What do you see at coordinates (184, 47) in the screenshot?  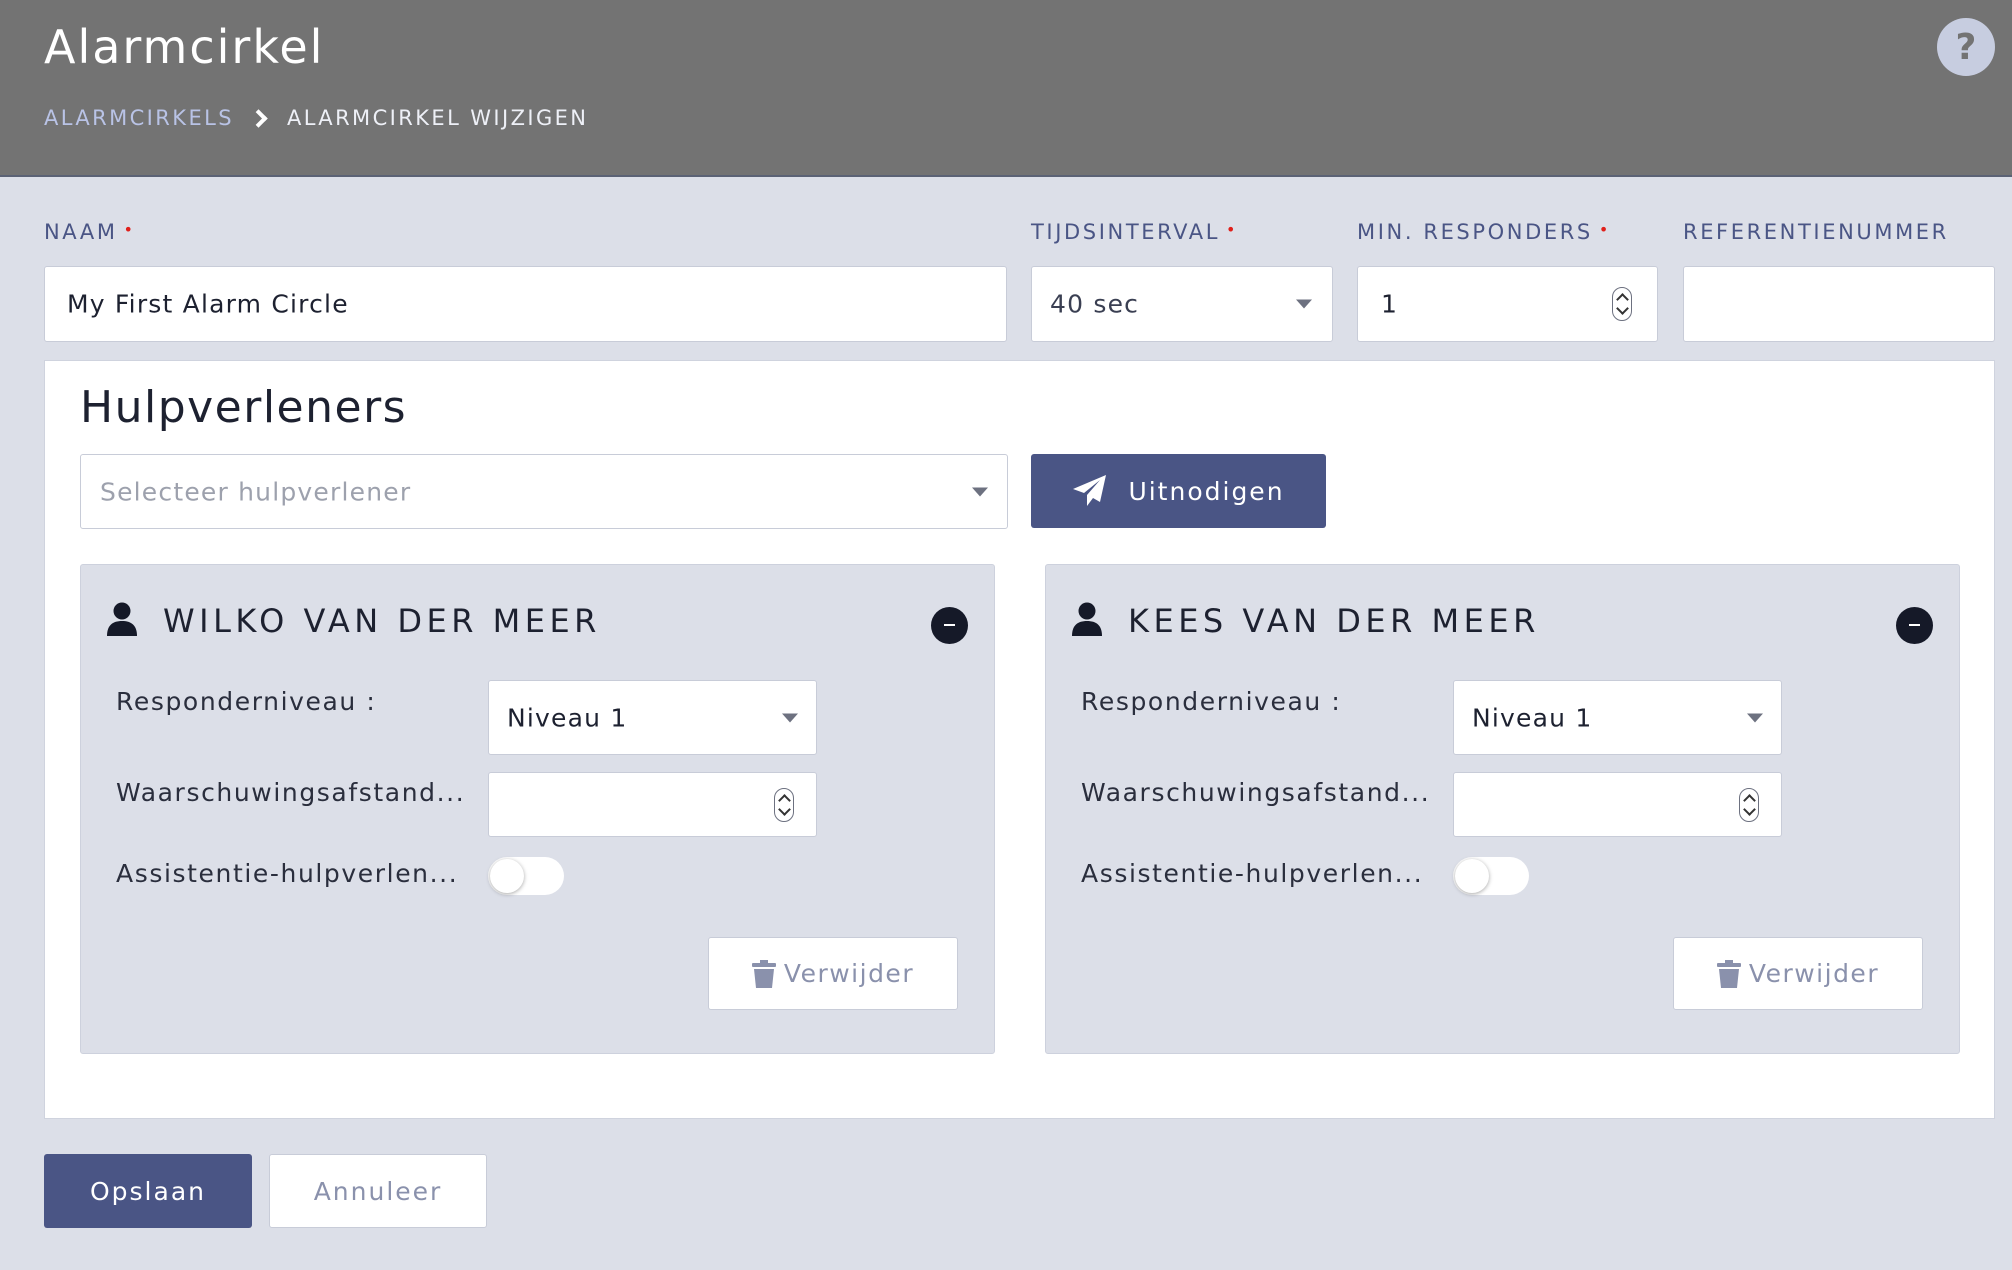 I see `page-title: Alarmcirkel` at bounding box center [184, 47].